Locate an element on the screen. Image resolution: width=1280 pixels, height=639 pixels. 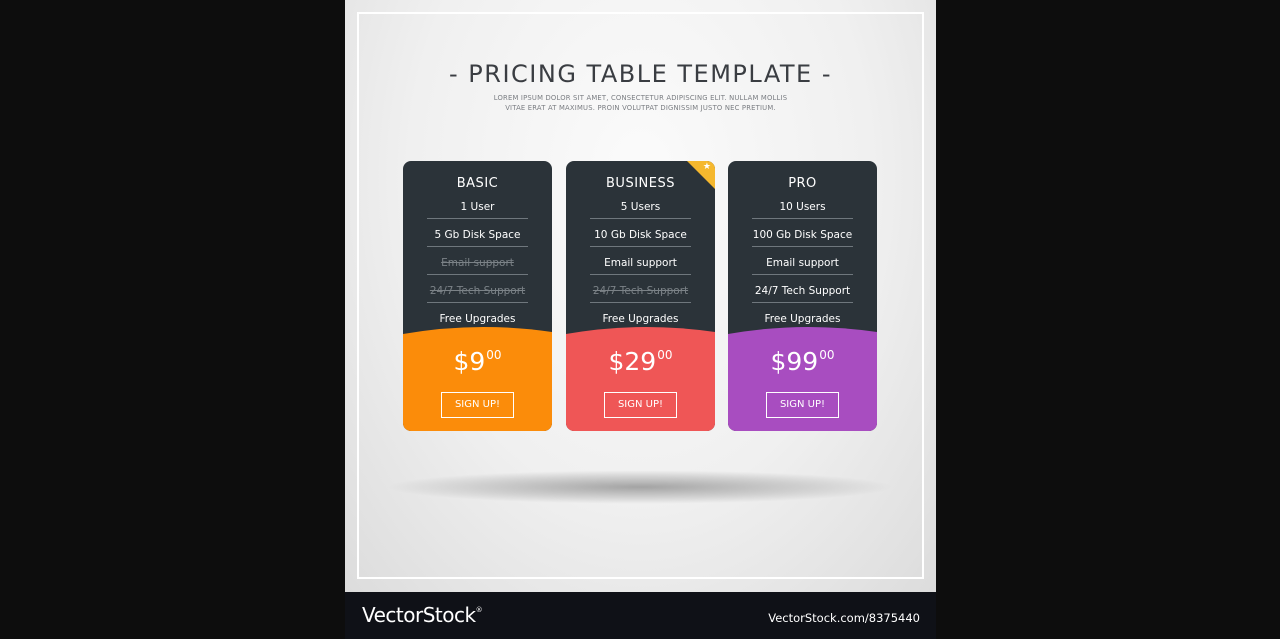
signup-button-pro: SIGN UP! is located at coordinates (802, 405).